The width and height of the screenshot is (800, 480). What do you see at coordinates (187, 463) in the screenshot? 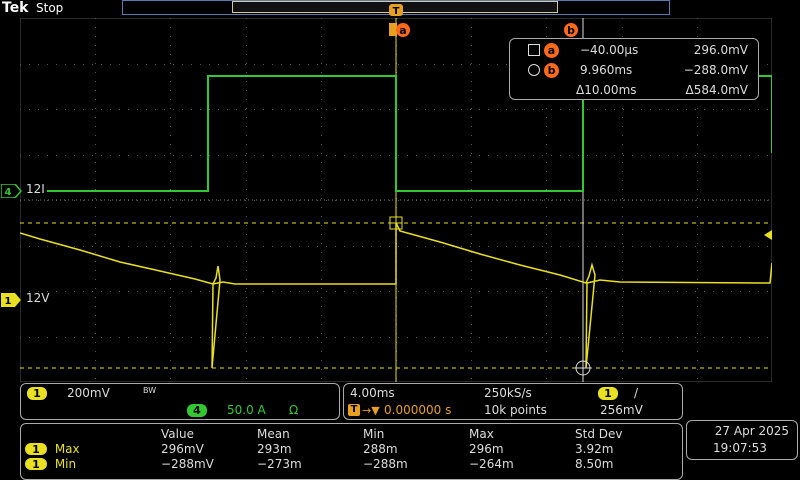
I see `measurement-value: −288mV` at bounding box center [187, 463].